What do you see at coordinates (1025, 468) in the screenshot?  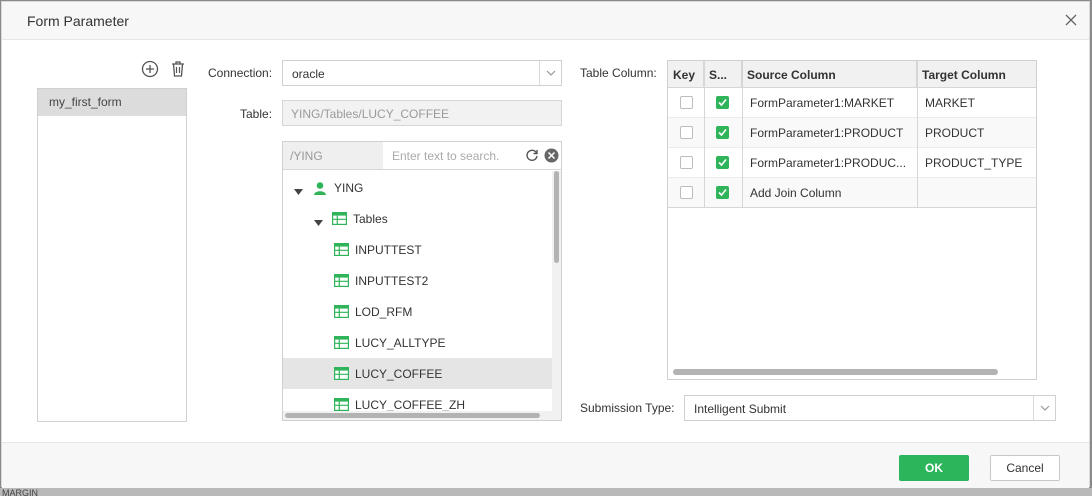 I see `cancel-button: Cancel` at bounding box center [1025, 468].